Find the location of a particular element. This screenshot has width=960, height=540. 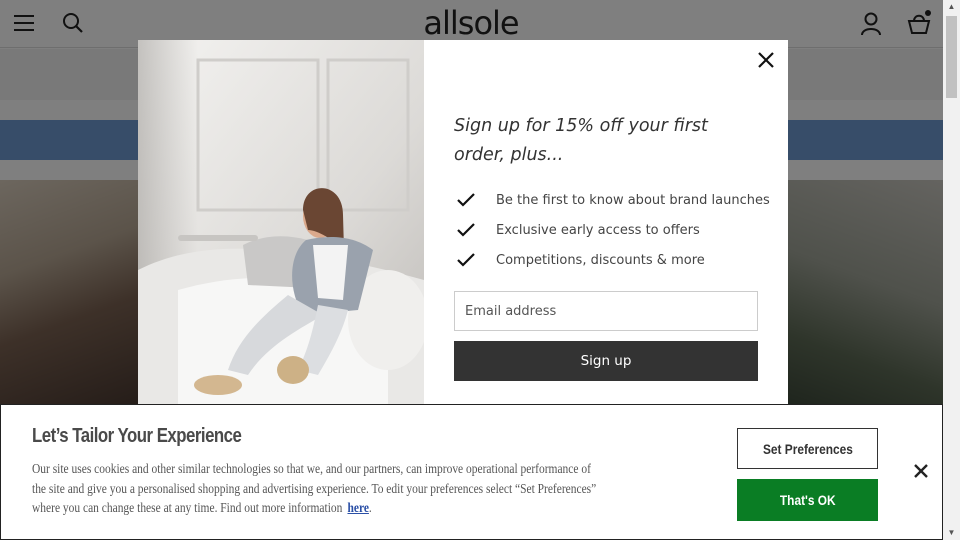

scroll-up-arrow-icon: ▲ is located at coordinates (951, 7).